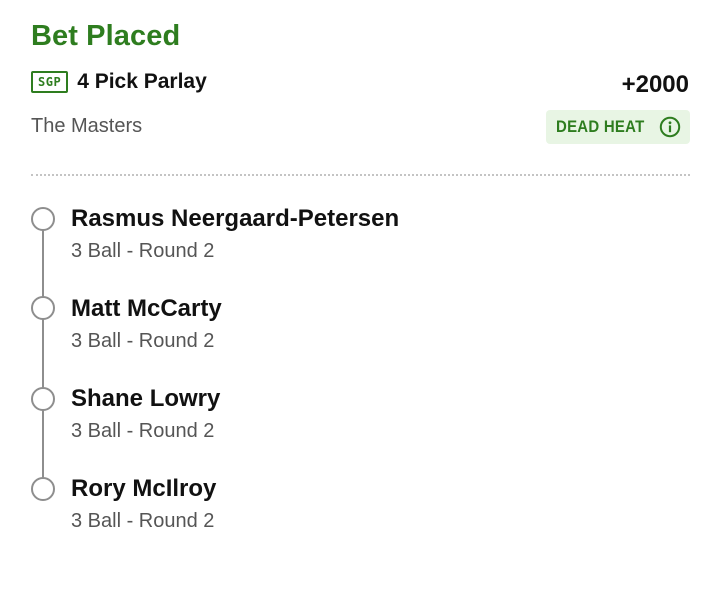  Describe the element at coordinates (360, 175) in the screenshot. I see `section-divider` at that location.